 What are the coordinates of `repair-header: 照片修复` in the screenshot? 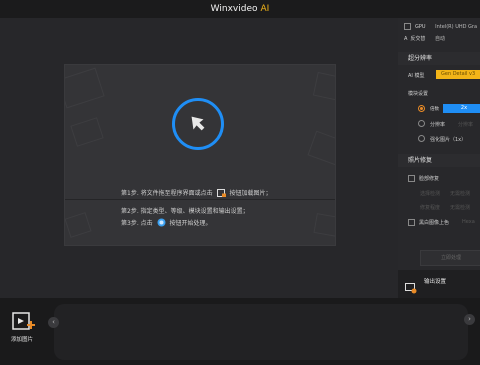 It's located at (439, 160).